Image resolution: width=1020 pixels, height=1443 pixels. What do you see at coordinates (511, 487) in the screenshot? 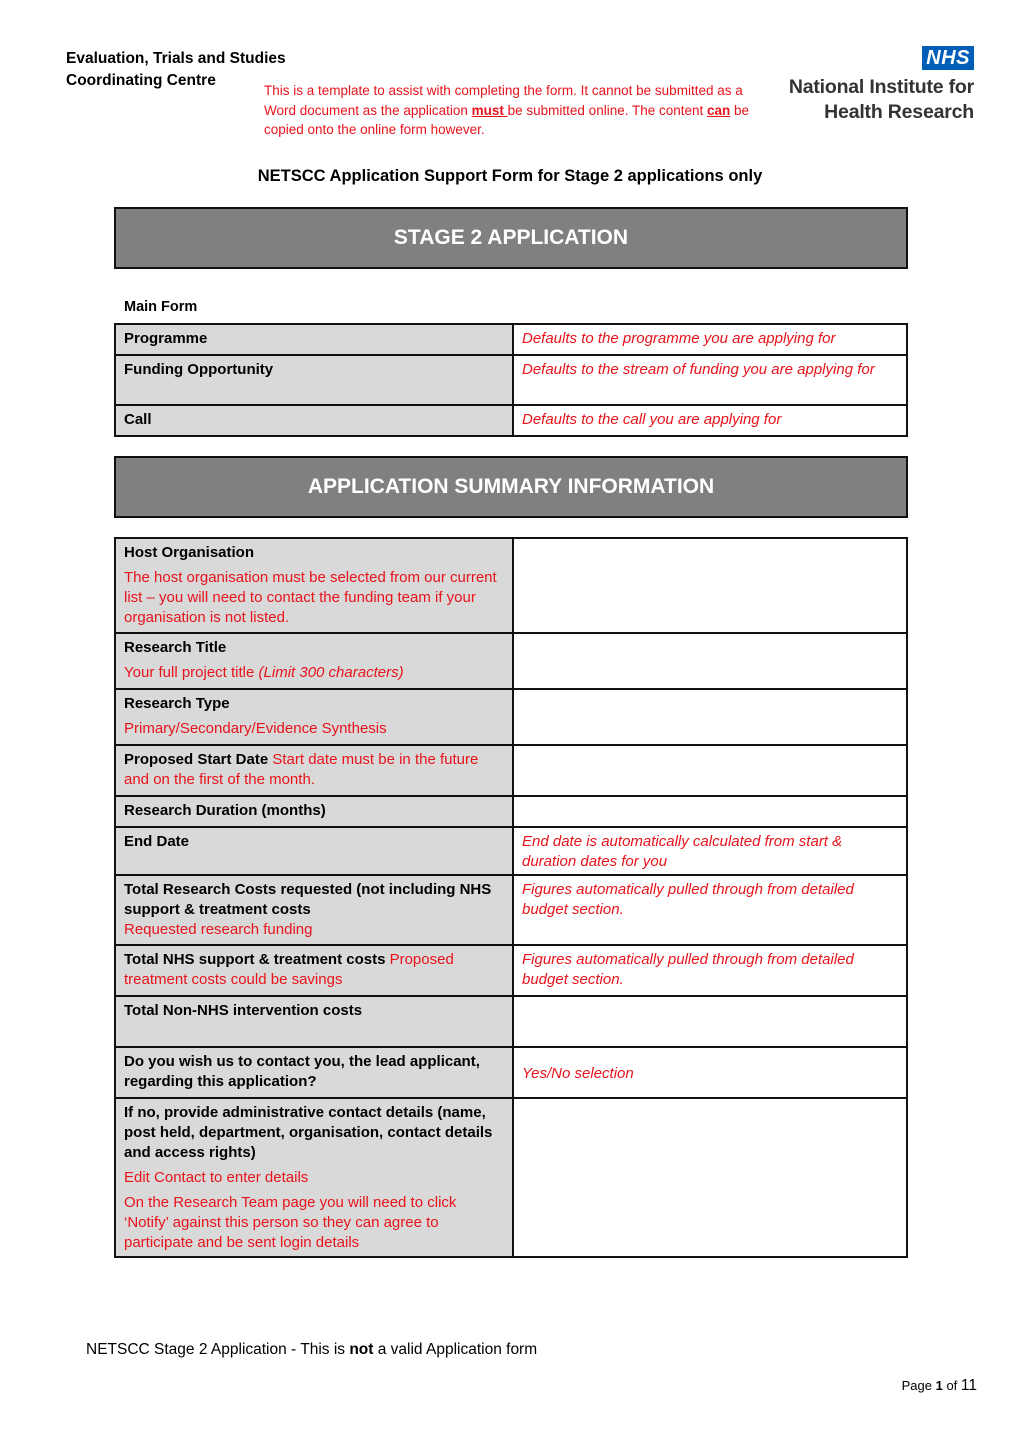
I see `application-summary-banner: APPLICATION SUMMARY INFORMATION` at bounding box center [511, 487].